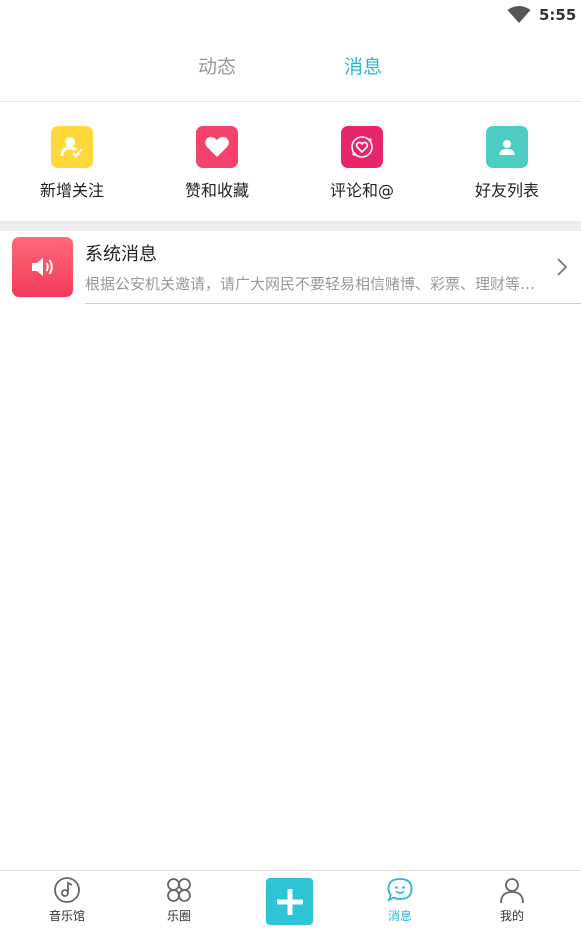 Image resolution: width=581 pixels, height=930 pixels. What do you see at coordinates (217, 65) in the screenshot?
I see `tab-dynamics: 动态` at bounding box center [217, 65].